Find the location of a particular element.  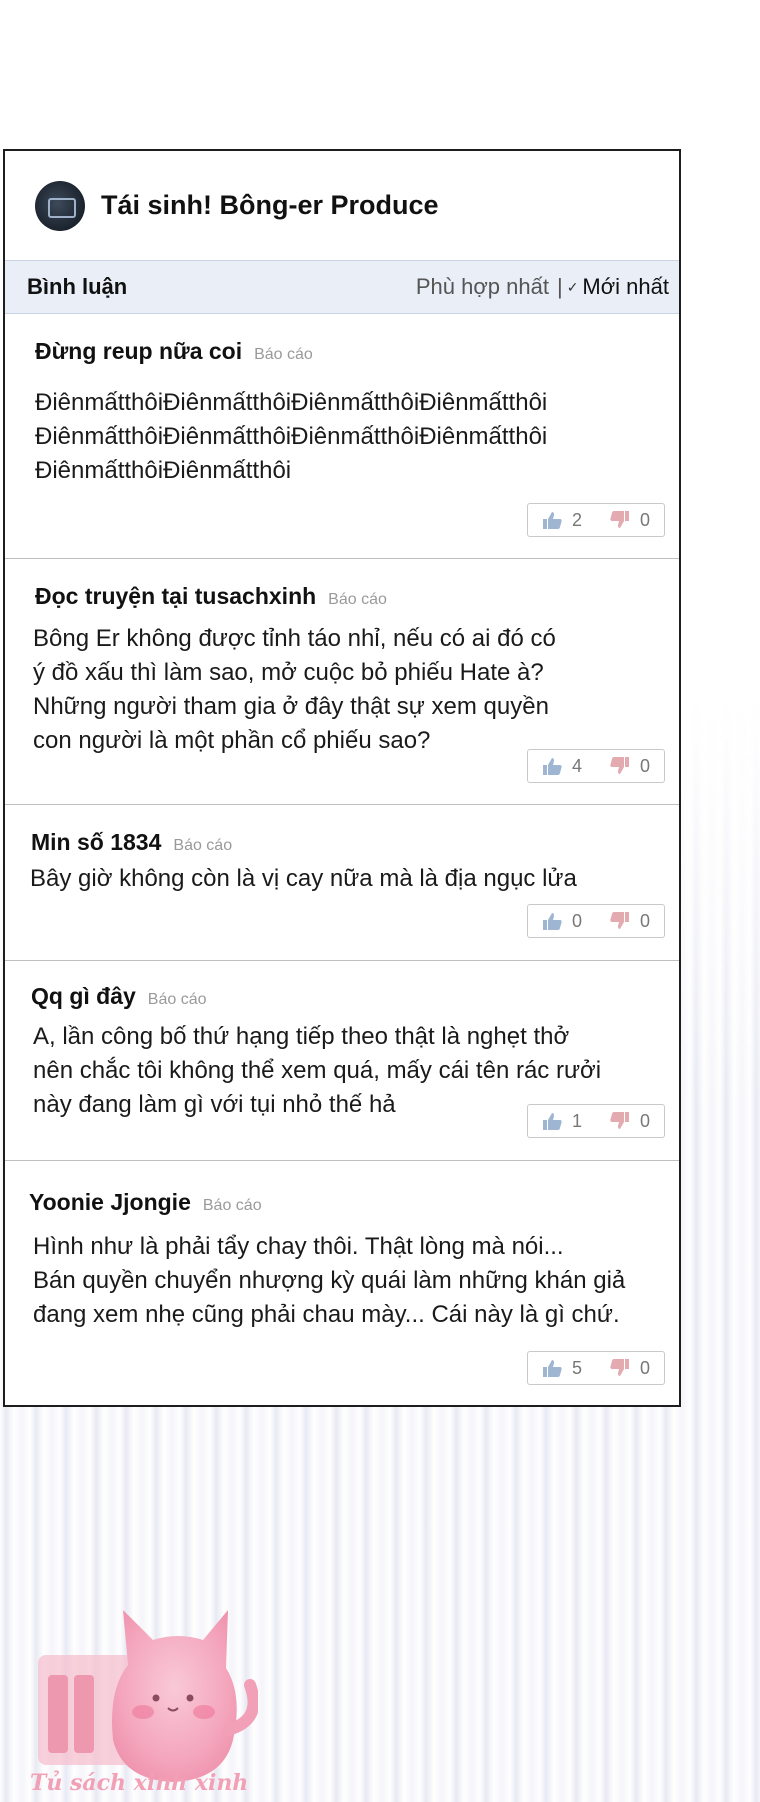

watermark-text: Tủ sách xinh xinh is located at coordinates (139, 1783).